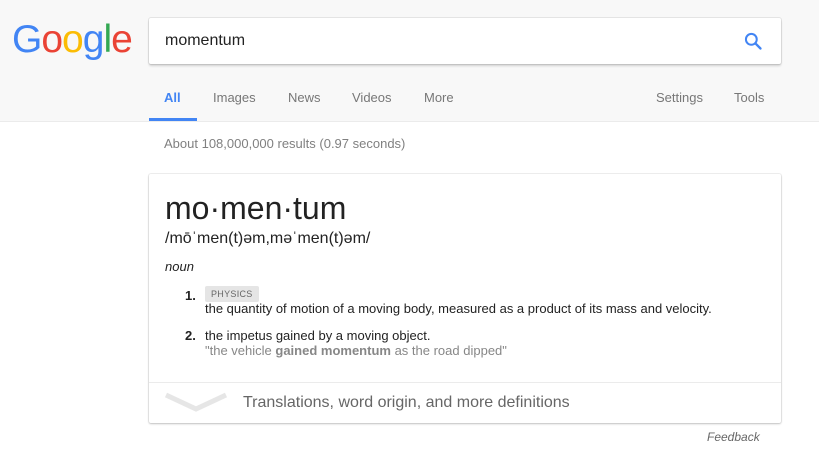 The width and height of the screenshot is (819, 464). Describe the element at coordinates (749, 97) in the screenshot. I see `tab-tools: Tools` at that location.